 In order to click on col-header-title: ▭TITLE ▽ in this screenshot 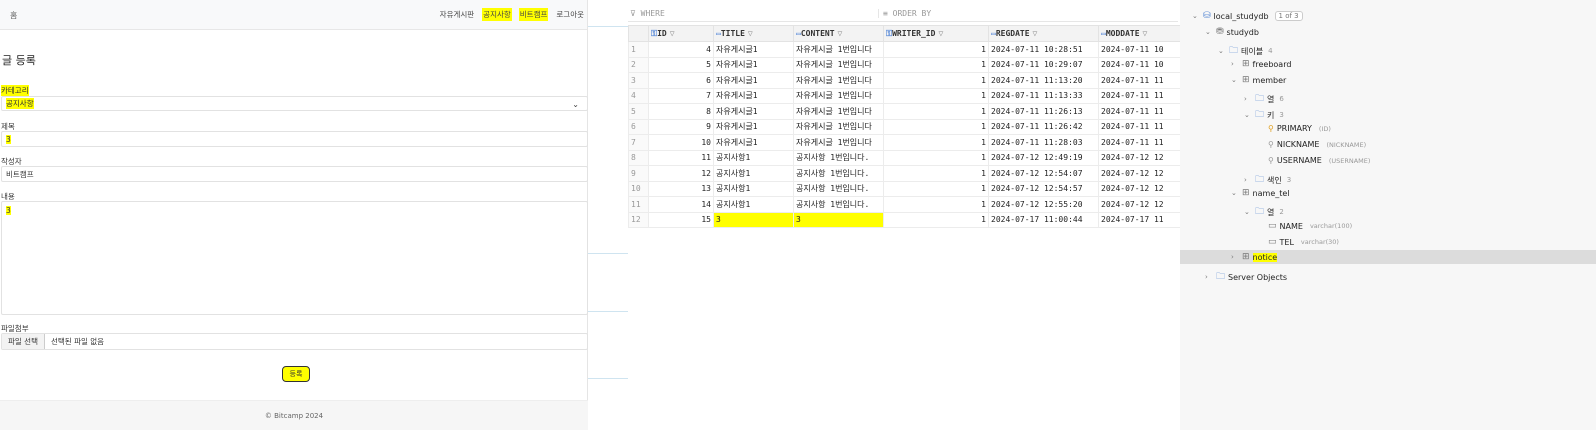, I will do `click(753, 33)`.